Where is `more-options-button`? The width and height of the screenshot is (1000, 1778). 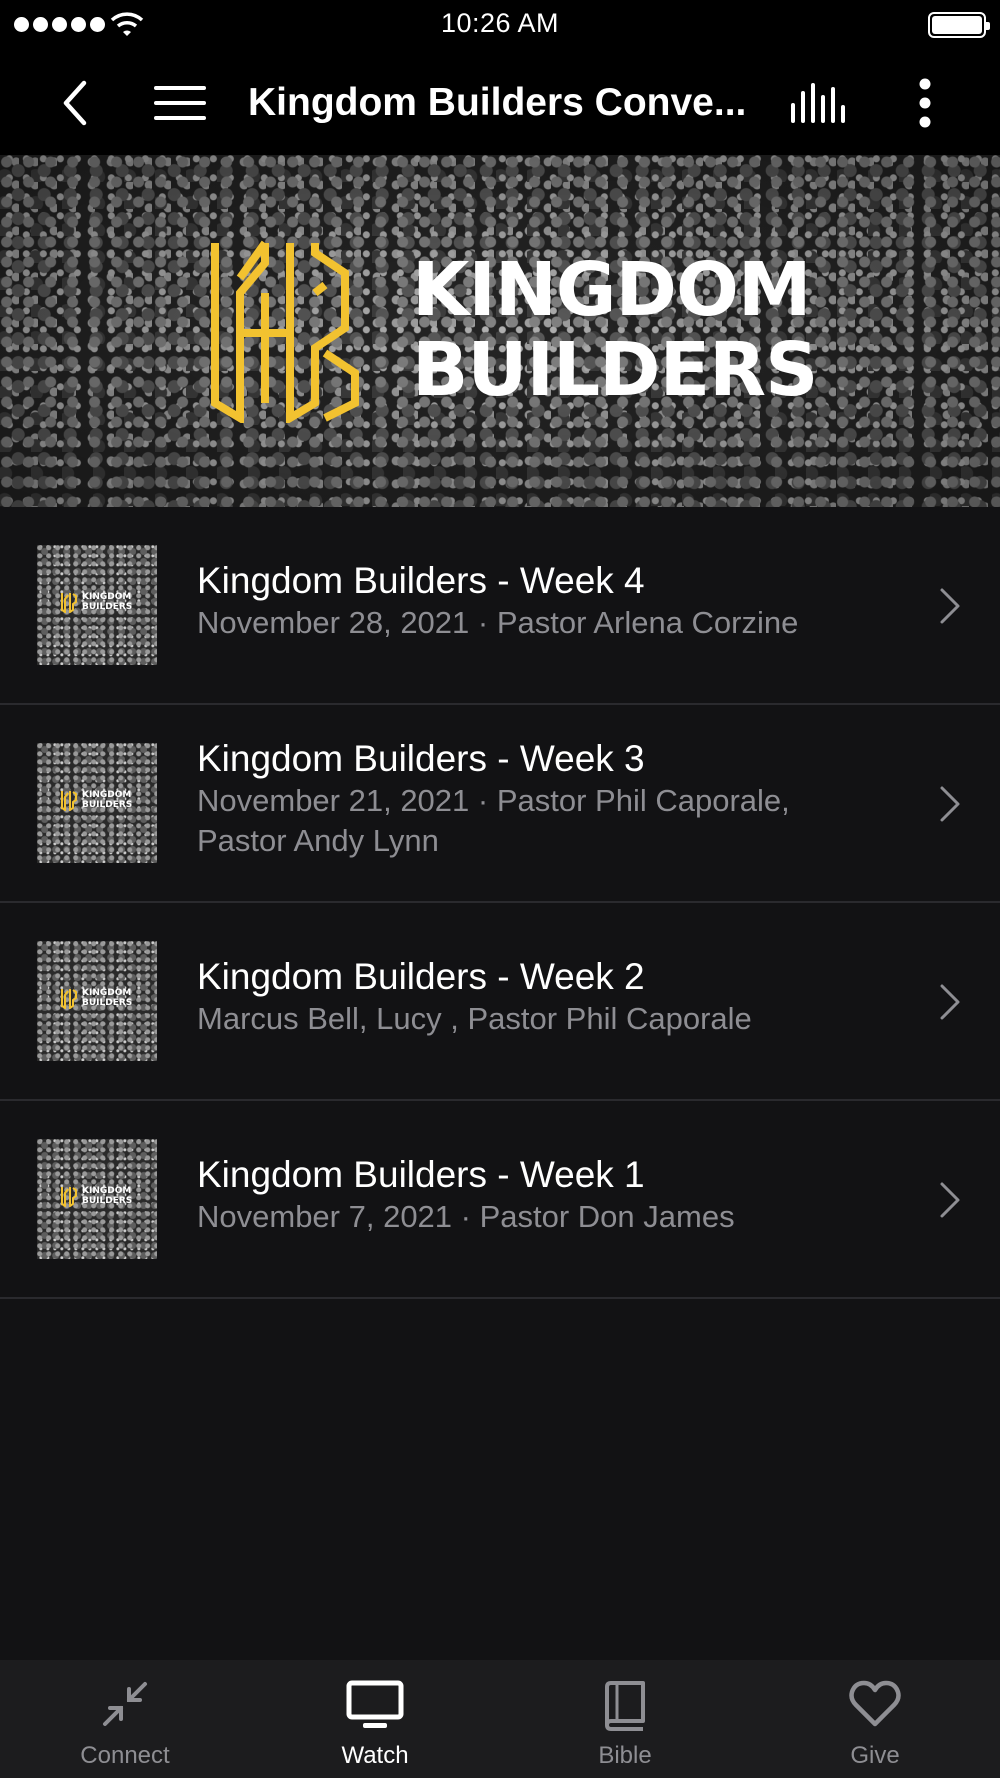 more-options-button is located at coordinates (925, 102).